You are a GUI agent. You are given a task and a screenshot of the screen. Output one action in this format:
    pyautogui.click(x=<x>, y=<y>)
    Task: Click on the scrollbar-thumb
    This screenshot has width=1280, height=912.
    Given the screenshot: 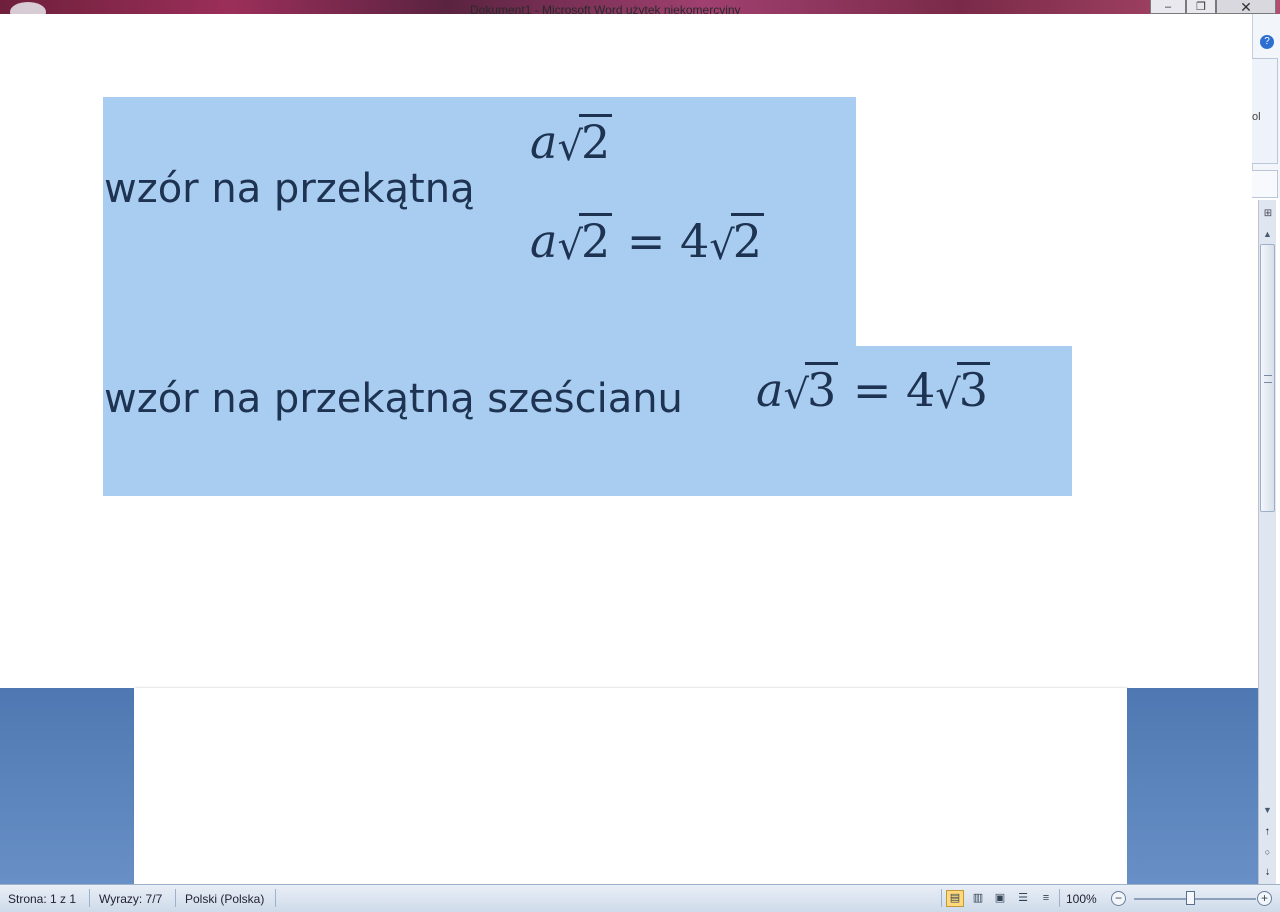 What is the action you would take?
    pyautogui.click(x=1267, y=378)
    